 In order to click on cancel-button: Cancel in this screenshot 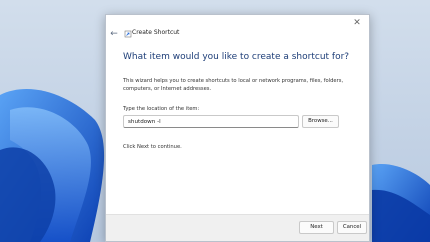, I will do `click(352, 227)`.